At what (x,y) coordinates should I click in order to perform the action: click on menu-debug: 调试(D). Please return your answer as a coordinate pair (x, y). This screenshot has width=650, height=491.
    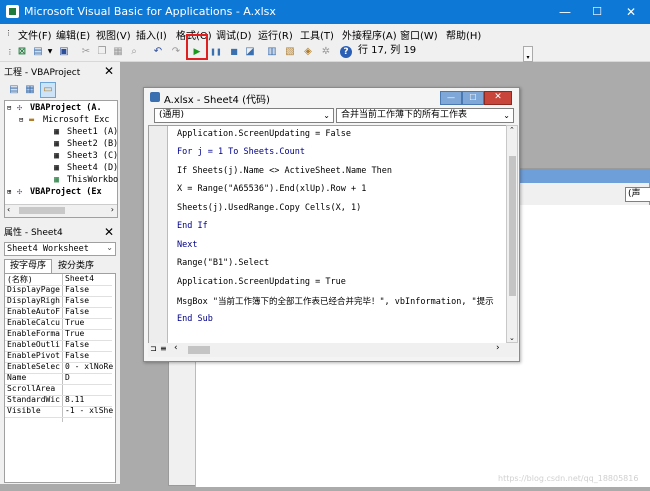
    Looking at the image, I should click on (234, 34).